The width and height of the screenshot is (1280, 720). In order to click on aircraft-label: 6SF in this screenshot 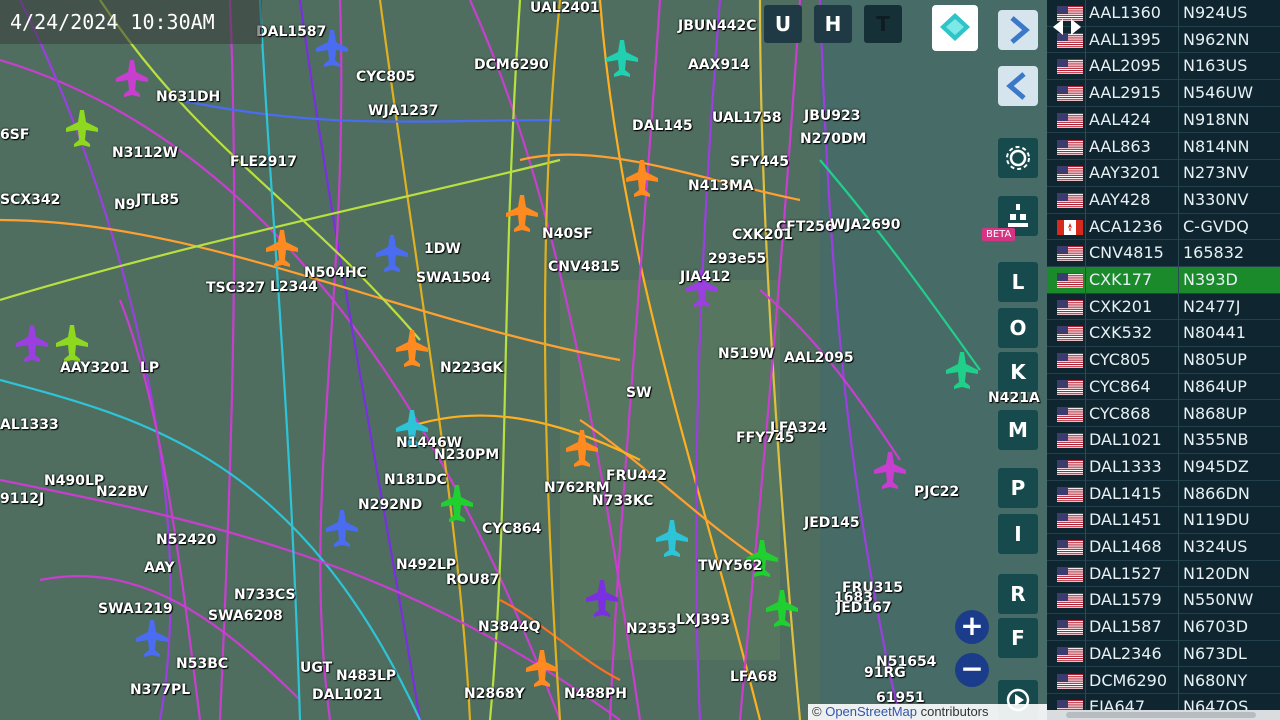, I will do `click(14, 135)`.